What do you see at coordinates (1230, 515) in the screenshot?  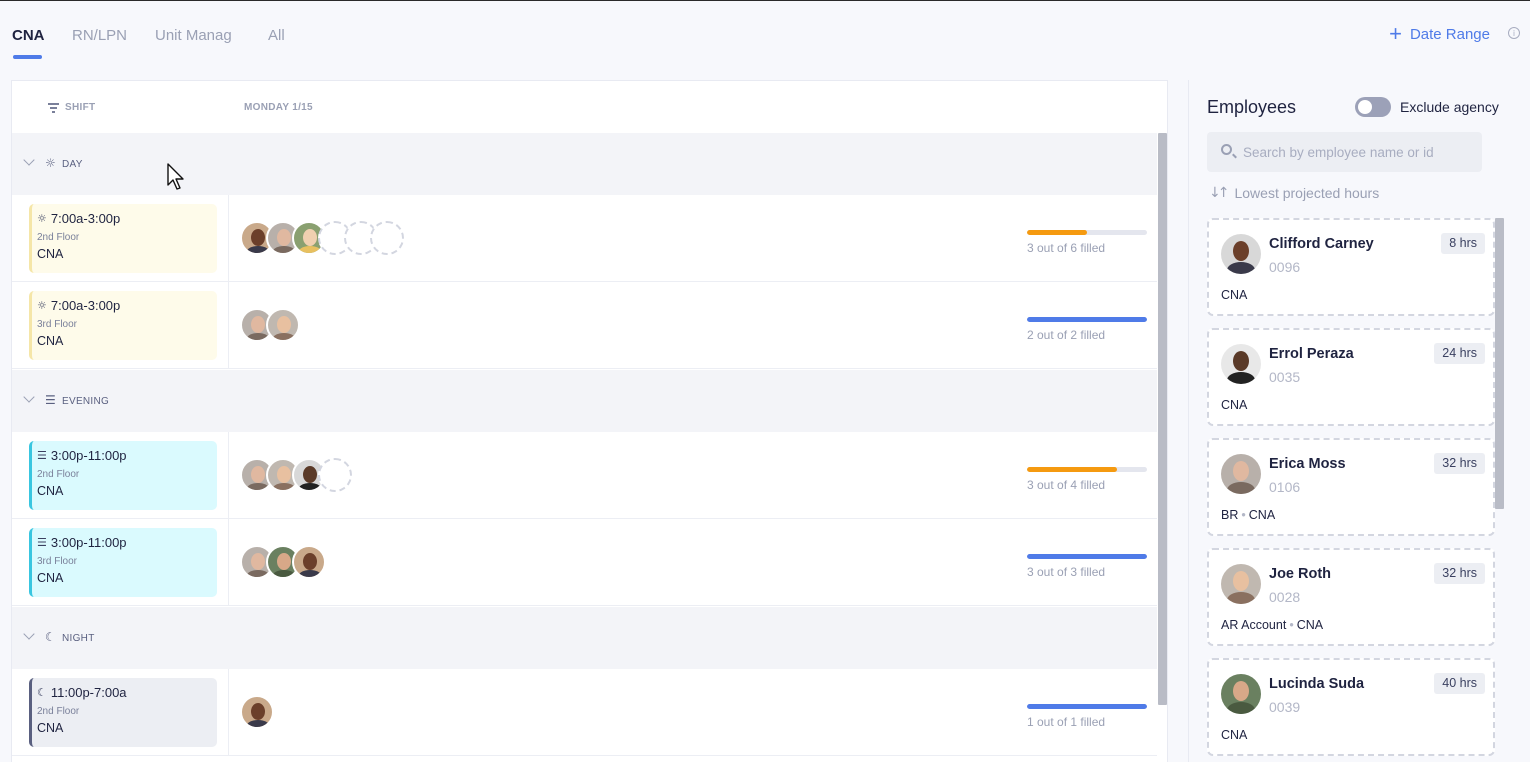 I see `role-tag: BR` at bounding box center [1230, 515].